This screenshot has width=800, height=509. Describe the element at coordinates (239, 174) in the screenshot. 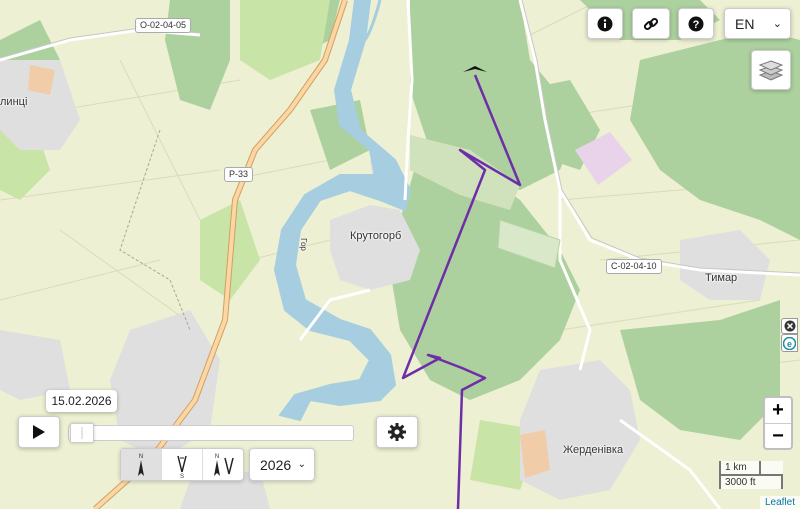

I see `road-label-p33: Р-33` at that location.